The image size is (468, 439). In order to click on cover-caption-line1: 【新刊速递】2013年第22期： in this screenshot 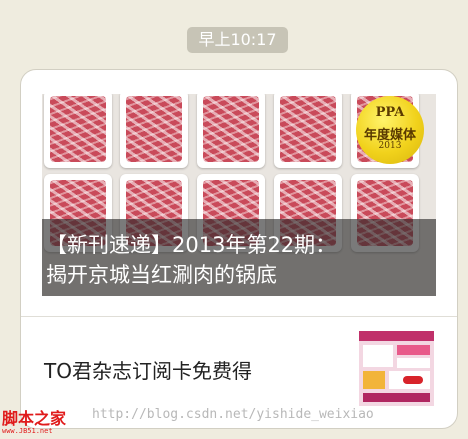, I will do `click(191, 245)`.